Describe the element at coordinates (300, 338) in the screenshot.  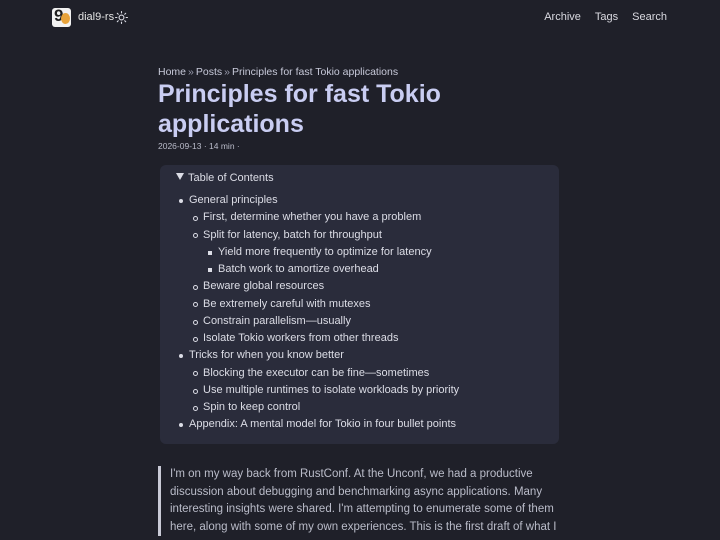
I see `toc-item: Isolate Tokio workers from other threads` at that location.